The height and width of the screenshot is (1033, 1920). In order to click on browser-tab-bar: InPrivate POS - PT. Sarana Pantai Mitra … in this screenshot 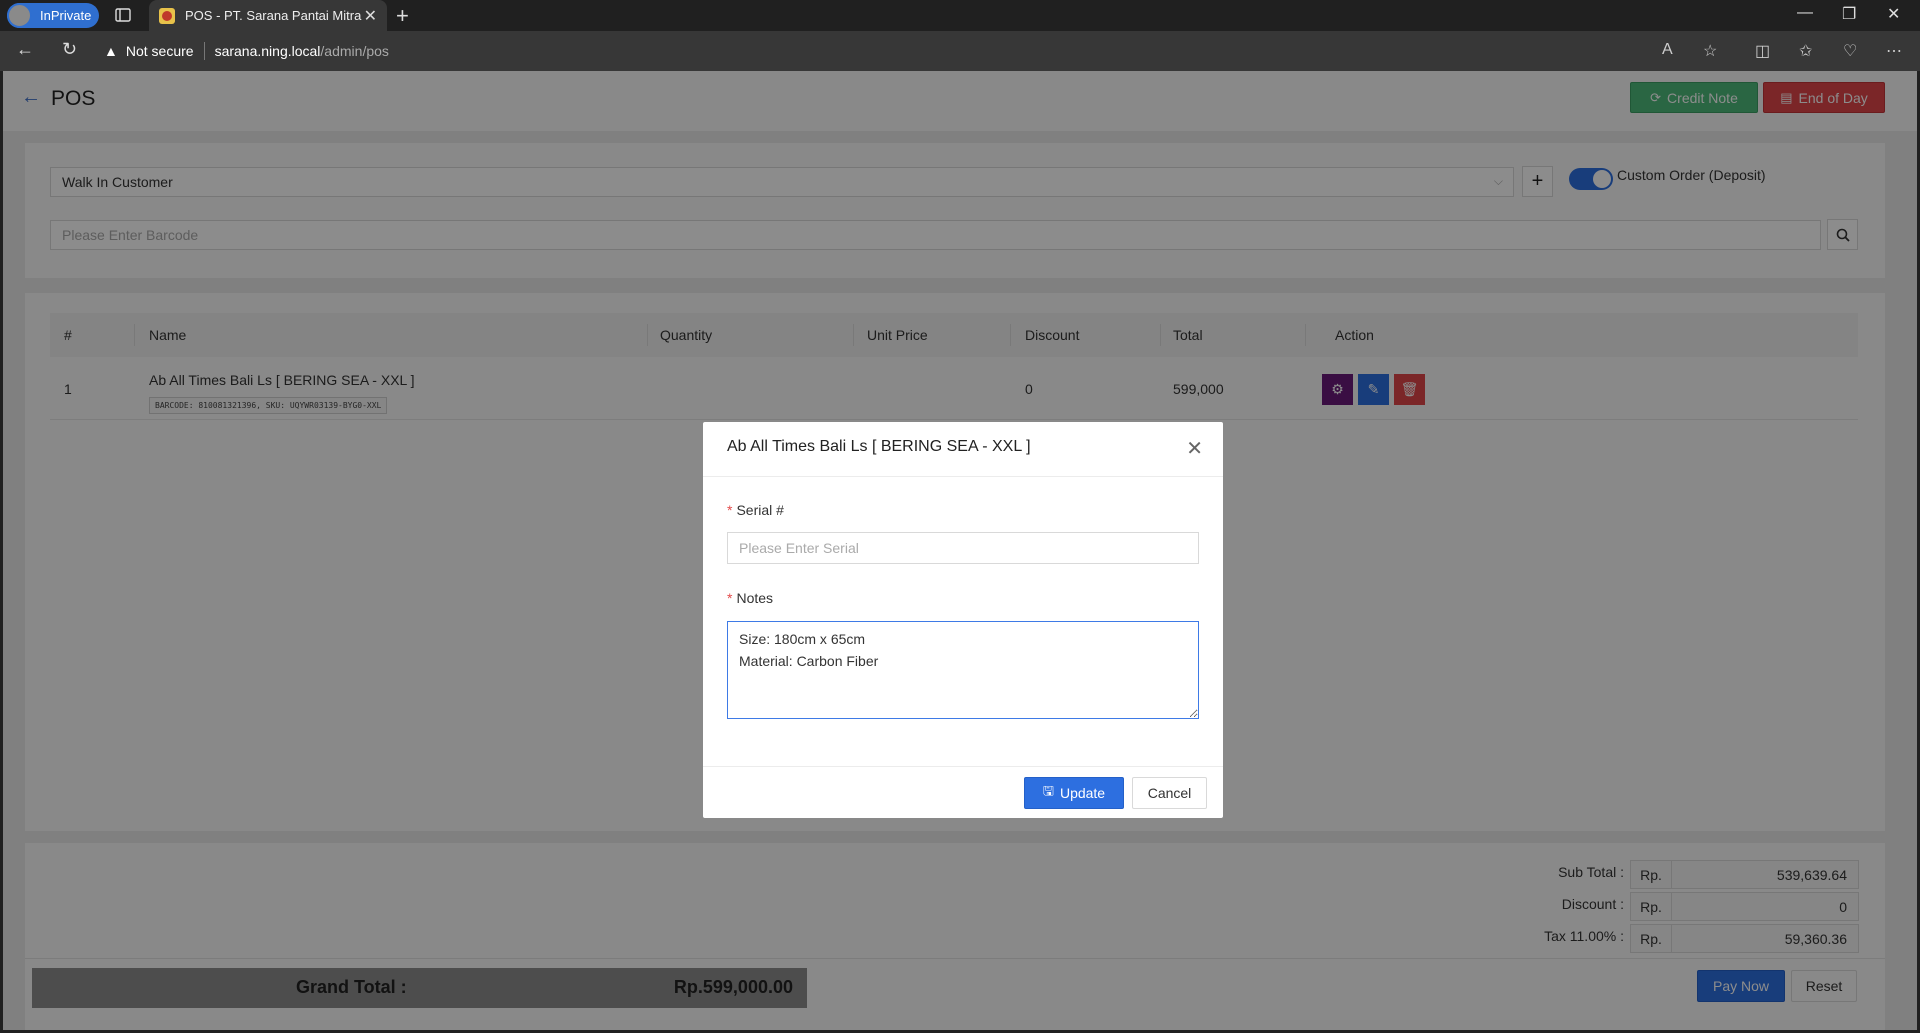, I will do `click(960, 15)`.